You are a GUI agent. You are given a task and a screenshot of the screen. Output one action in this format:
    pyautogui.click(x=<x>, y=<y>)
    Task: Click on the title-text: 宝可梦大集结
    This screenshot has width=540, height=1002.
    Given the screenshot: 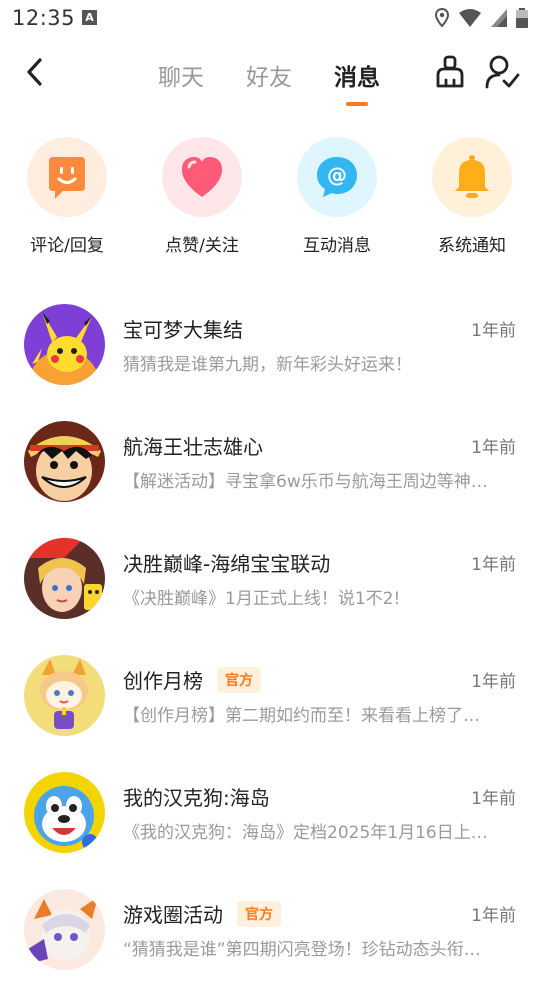 What is the action you would take?
    pyautogui.click(x=183, y=330)
    